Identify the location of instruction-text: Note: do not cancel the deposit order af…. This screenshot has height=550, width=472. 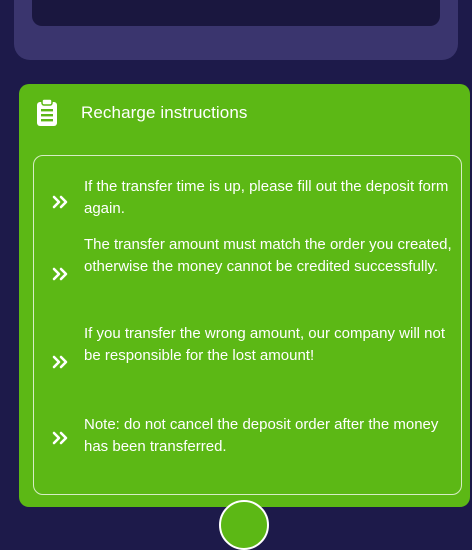
(261, 435).